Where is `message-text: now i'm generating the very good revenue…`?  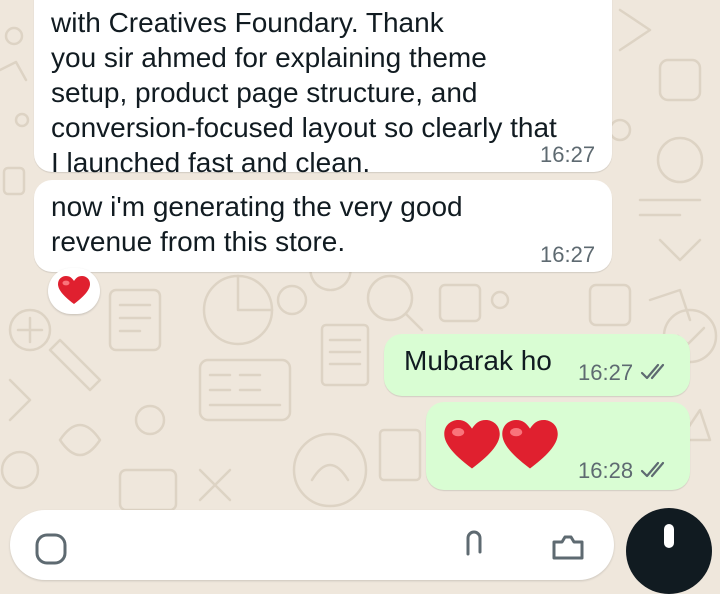
message-text: now i'm generating the very good revenue… is located at coordinates (257, 224).